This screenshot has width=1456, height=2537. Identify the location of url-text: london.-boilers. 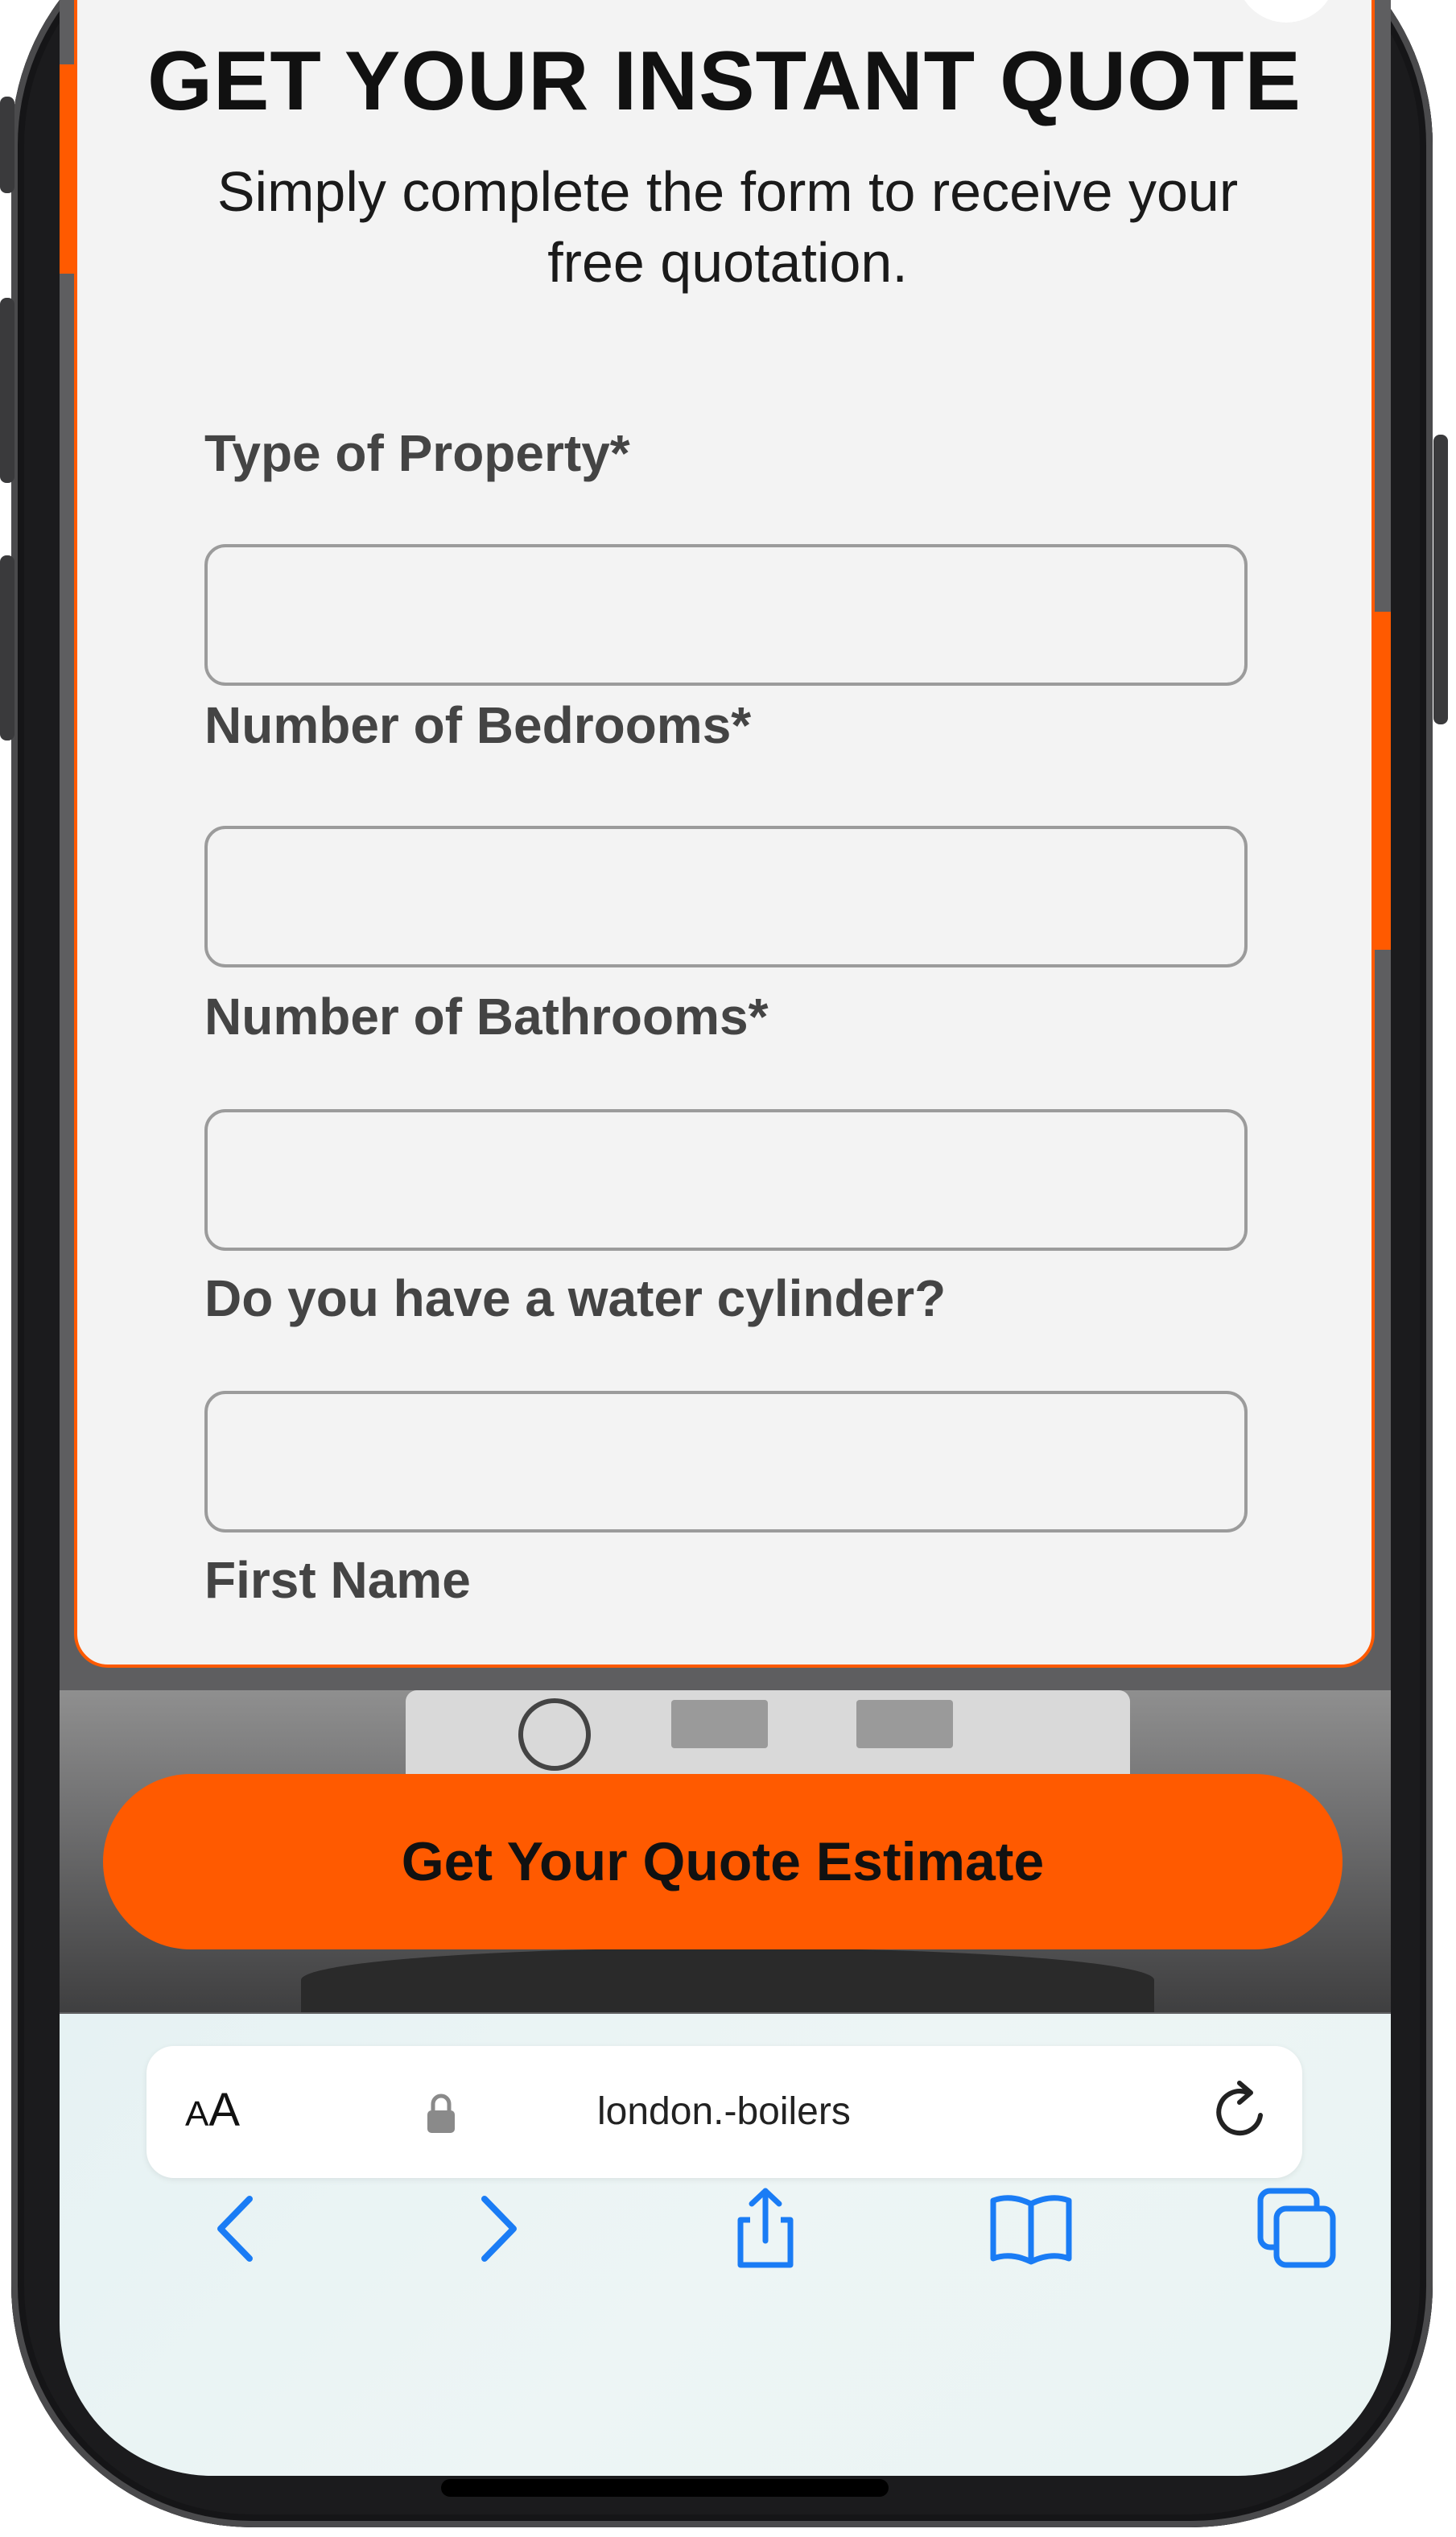
(724, 2111).